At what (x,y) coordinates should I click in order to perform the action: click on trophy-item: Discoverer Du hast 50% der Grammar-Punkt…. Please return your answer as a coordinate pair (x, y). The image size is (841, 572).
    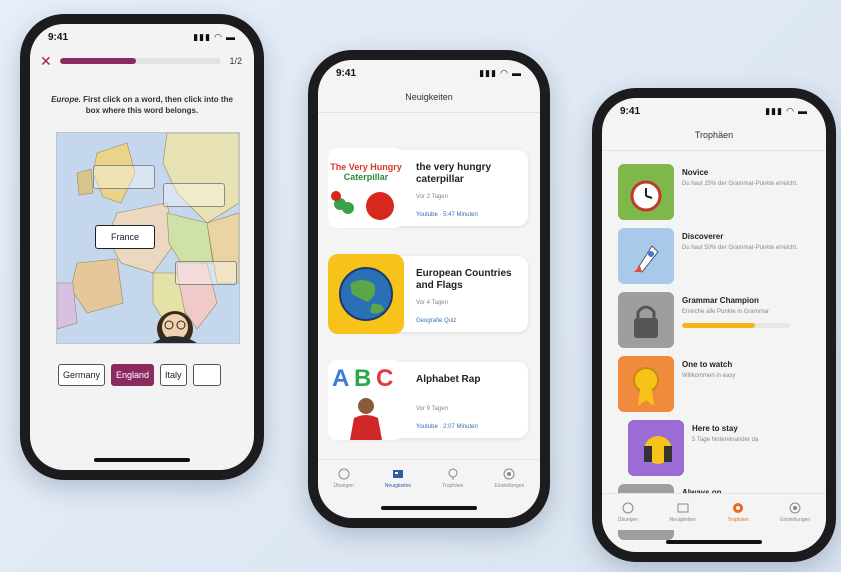
    Looking at the image, I should click on (716, 256).